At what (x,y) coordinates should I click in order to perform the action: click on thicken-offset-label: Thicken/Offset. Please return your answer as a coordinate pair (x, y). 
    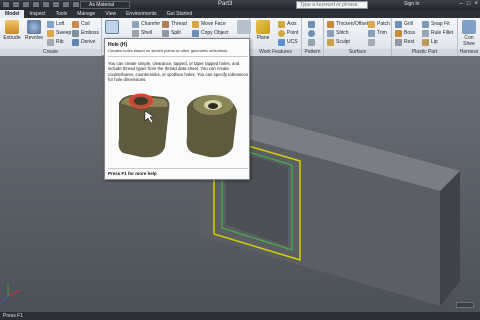
    Looking at the image, I should click on (352, 24).